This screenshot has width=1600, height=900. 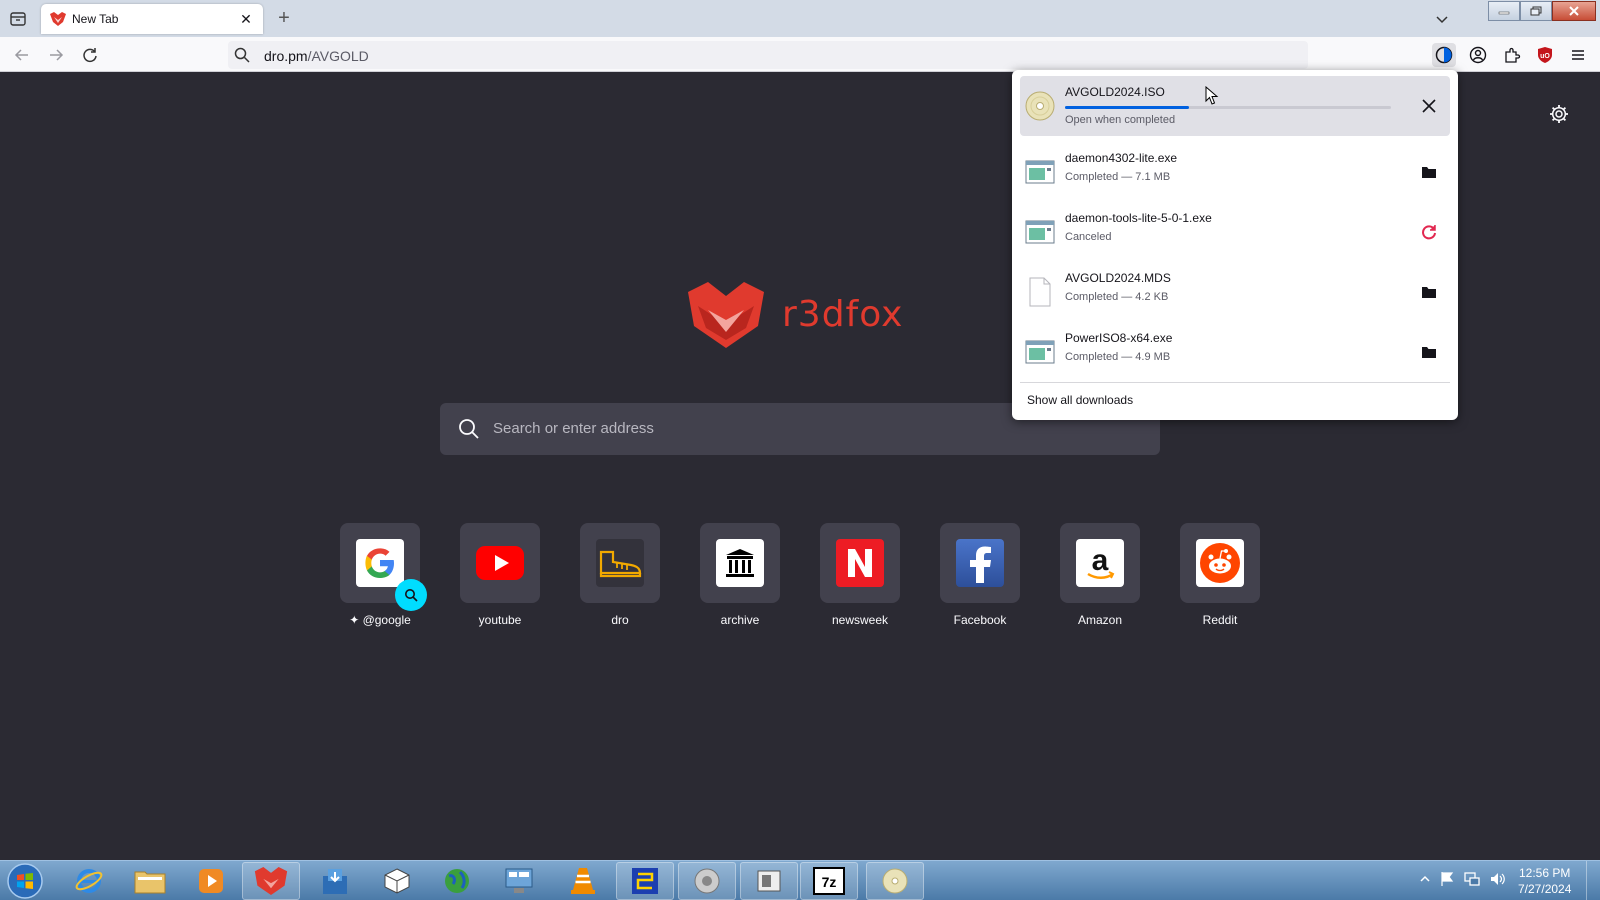 I want to click on svg-text: 7z, so click(x=829, y=882).